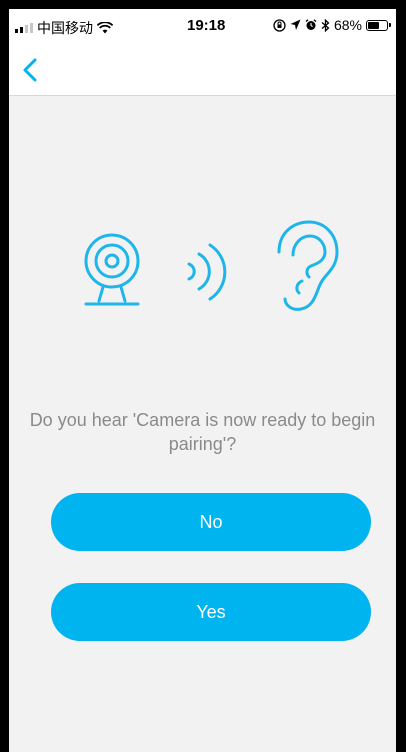 This screenshot has width=406, height=752. I want to click on status-left: 中国移动, so click(64, 28).